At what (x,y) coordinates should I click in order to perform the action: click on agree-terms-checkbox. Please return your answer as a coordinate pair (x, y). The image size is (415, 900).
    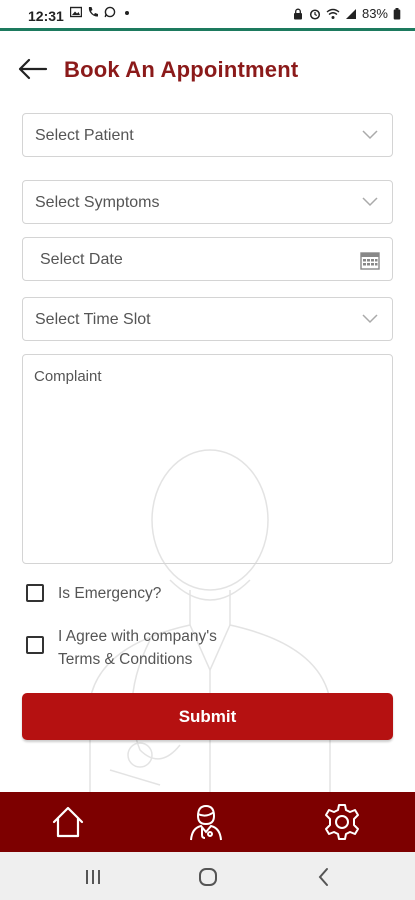
    Looking at the image, I should click on (35, 645).